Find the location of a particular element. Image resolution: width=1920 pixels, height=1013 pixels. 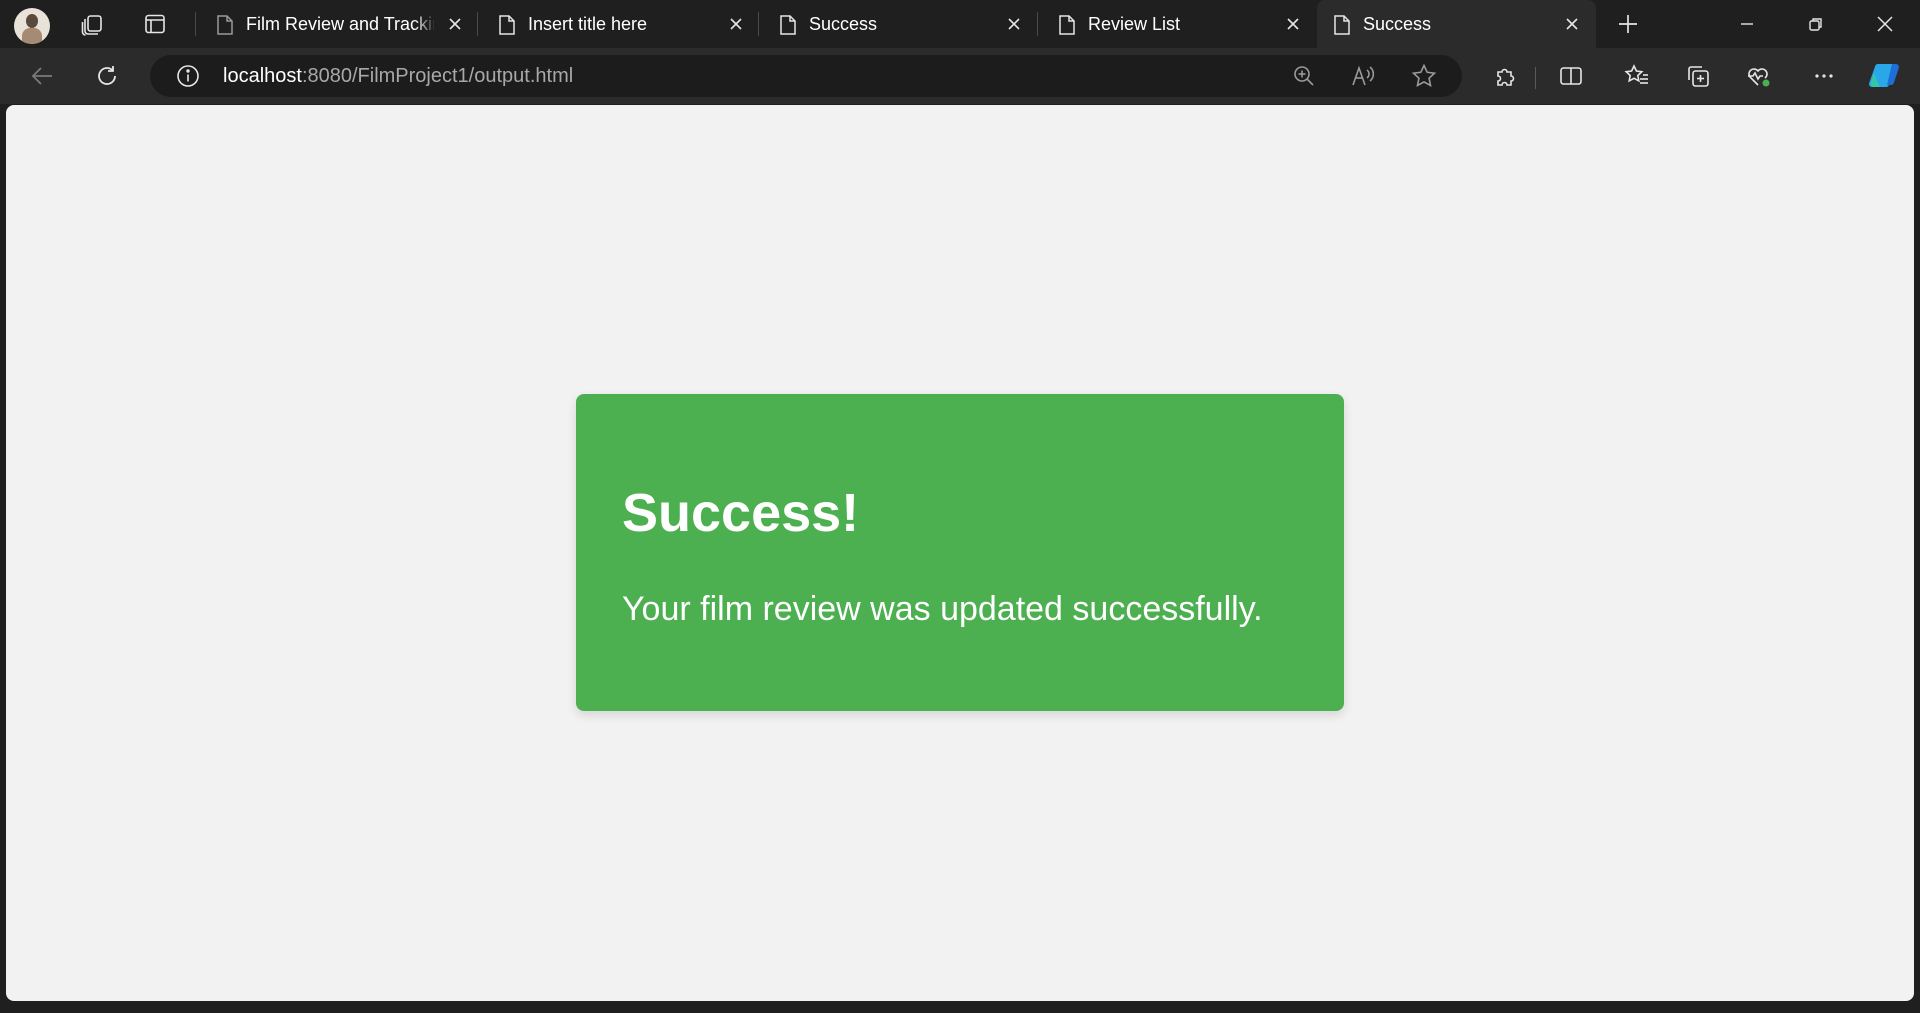

back-button is located at coordinates (42, 76).